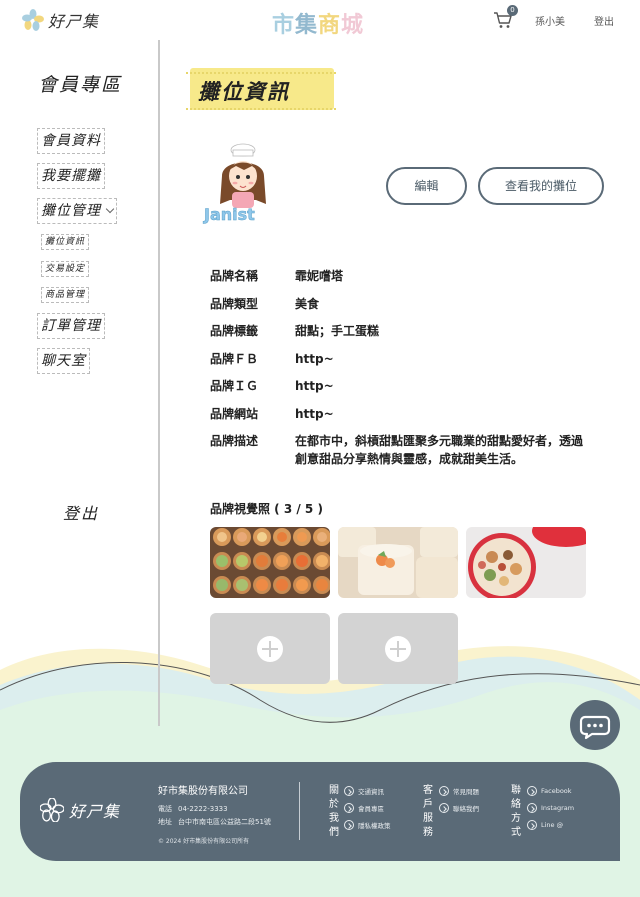  I want to click on chat-button, so click(595, 725).